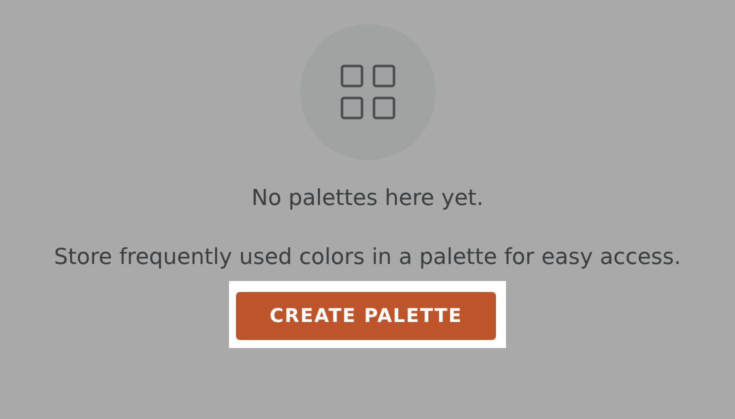 This screenshot has height=419, width=735. Describe the element at coordinates (366, 316) in the screenshot. I see `create-palette-button: CREATE PALETTE` at that location.